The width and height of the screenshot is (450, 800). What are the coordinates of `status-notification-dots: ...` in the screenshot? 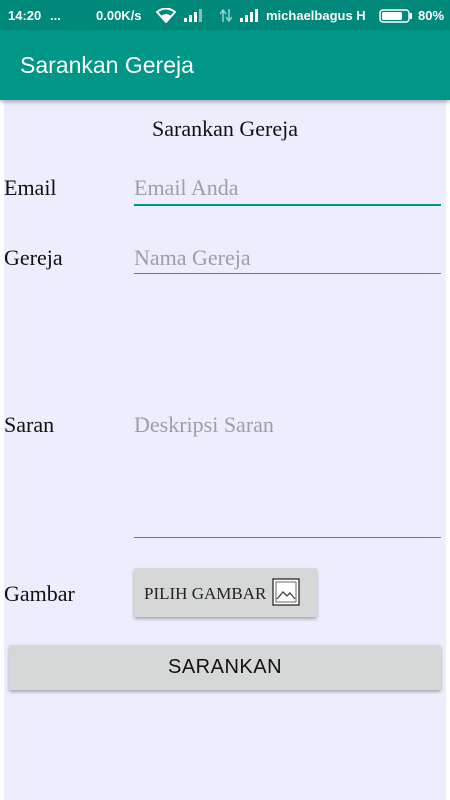 It's located at (55, 15).